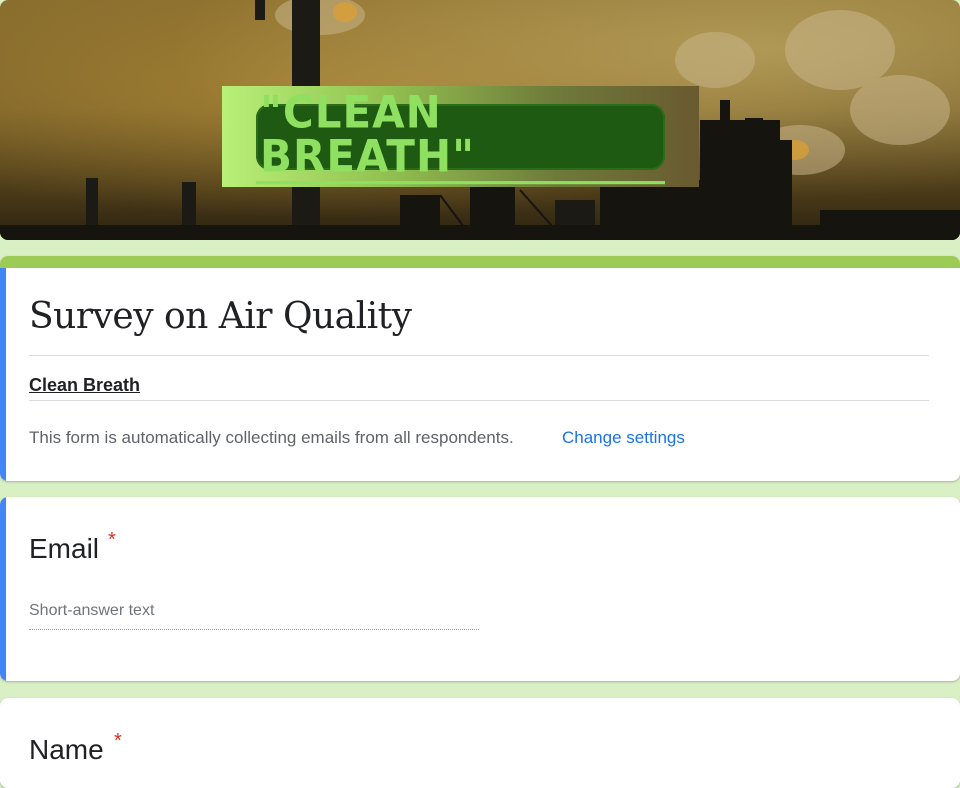  What do you see at coordinates (84, 385) in the screenshot?
I see `form-description: Clean Breath` at bounding box center [84, 385].